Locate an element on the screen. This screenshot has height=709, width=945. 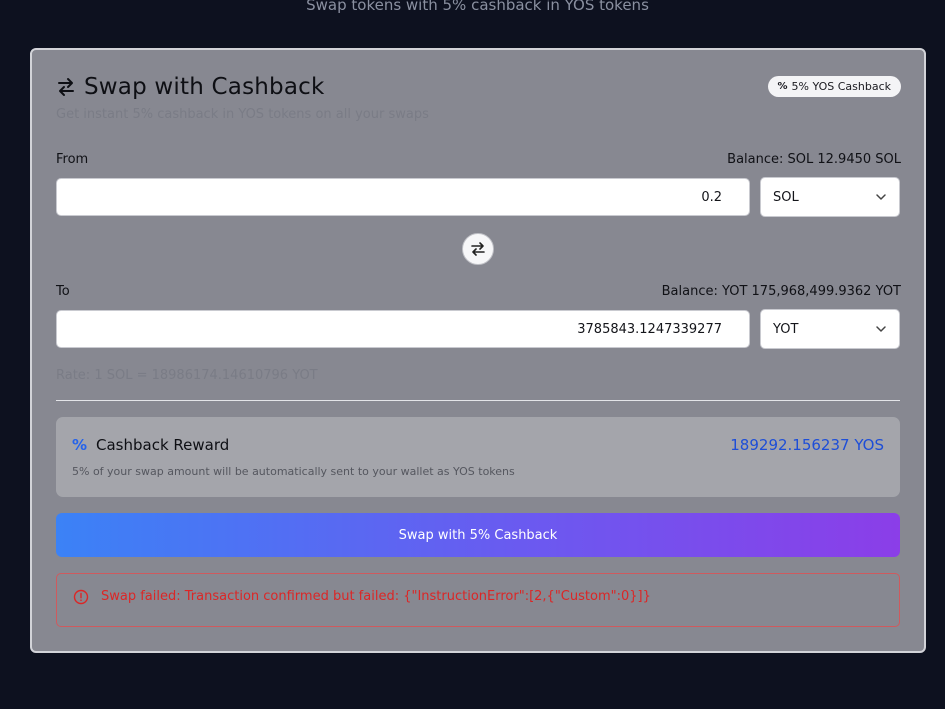
reward-title: Cashback Reward is located at coordinates (163, 445).